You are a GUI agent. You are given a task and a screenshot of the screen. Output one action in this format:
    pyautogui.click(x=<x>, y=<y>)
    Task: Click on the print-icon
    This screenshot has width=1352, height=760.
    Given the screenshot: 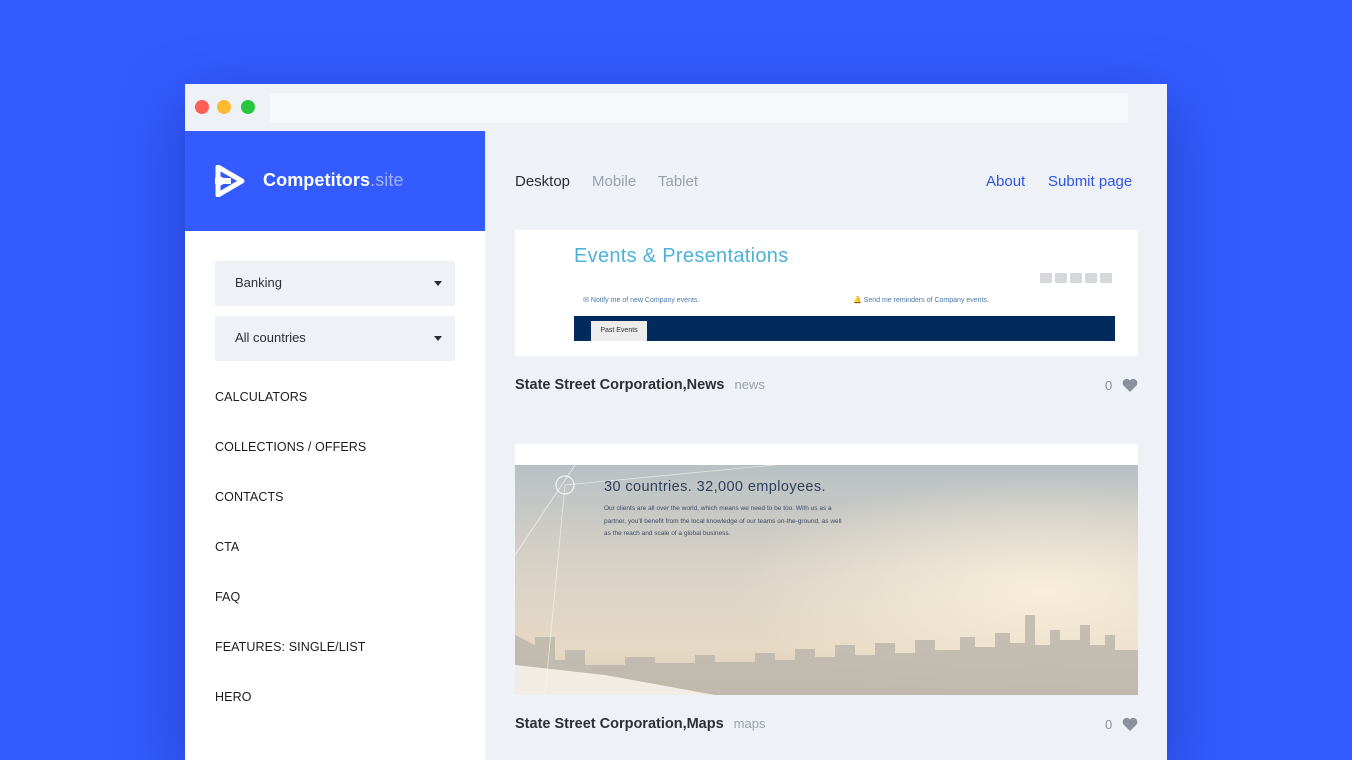 What is the action you would take?
    pyautogui.click(x=1076, y=278)
    